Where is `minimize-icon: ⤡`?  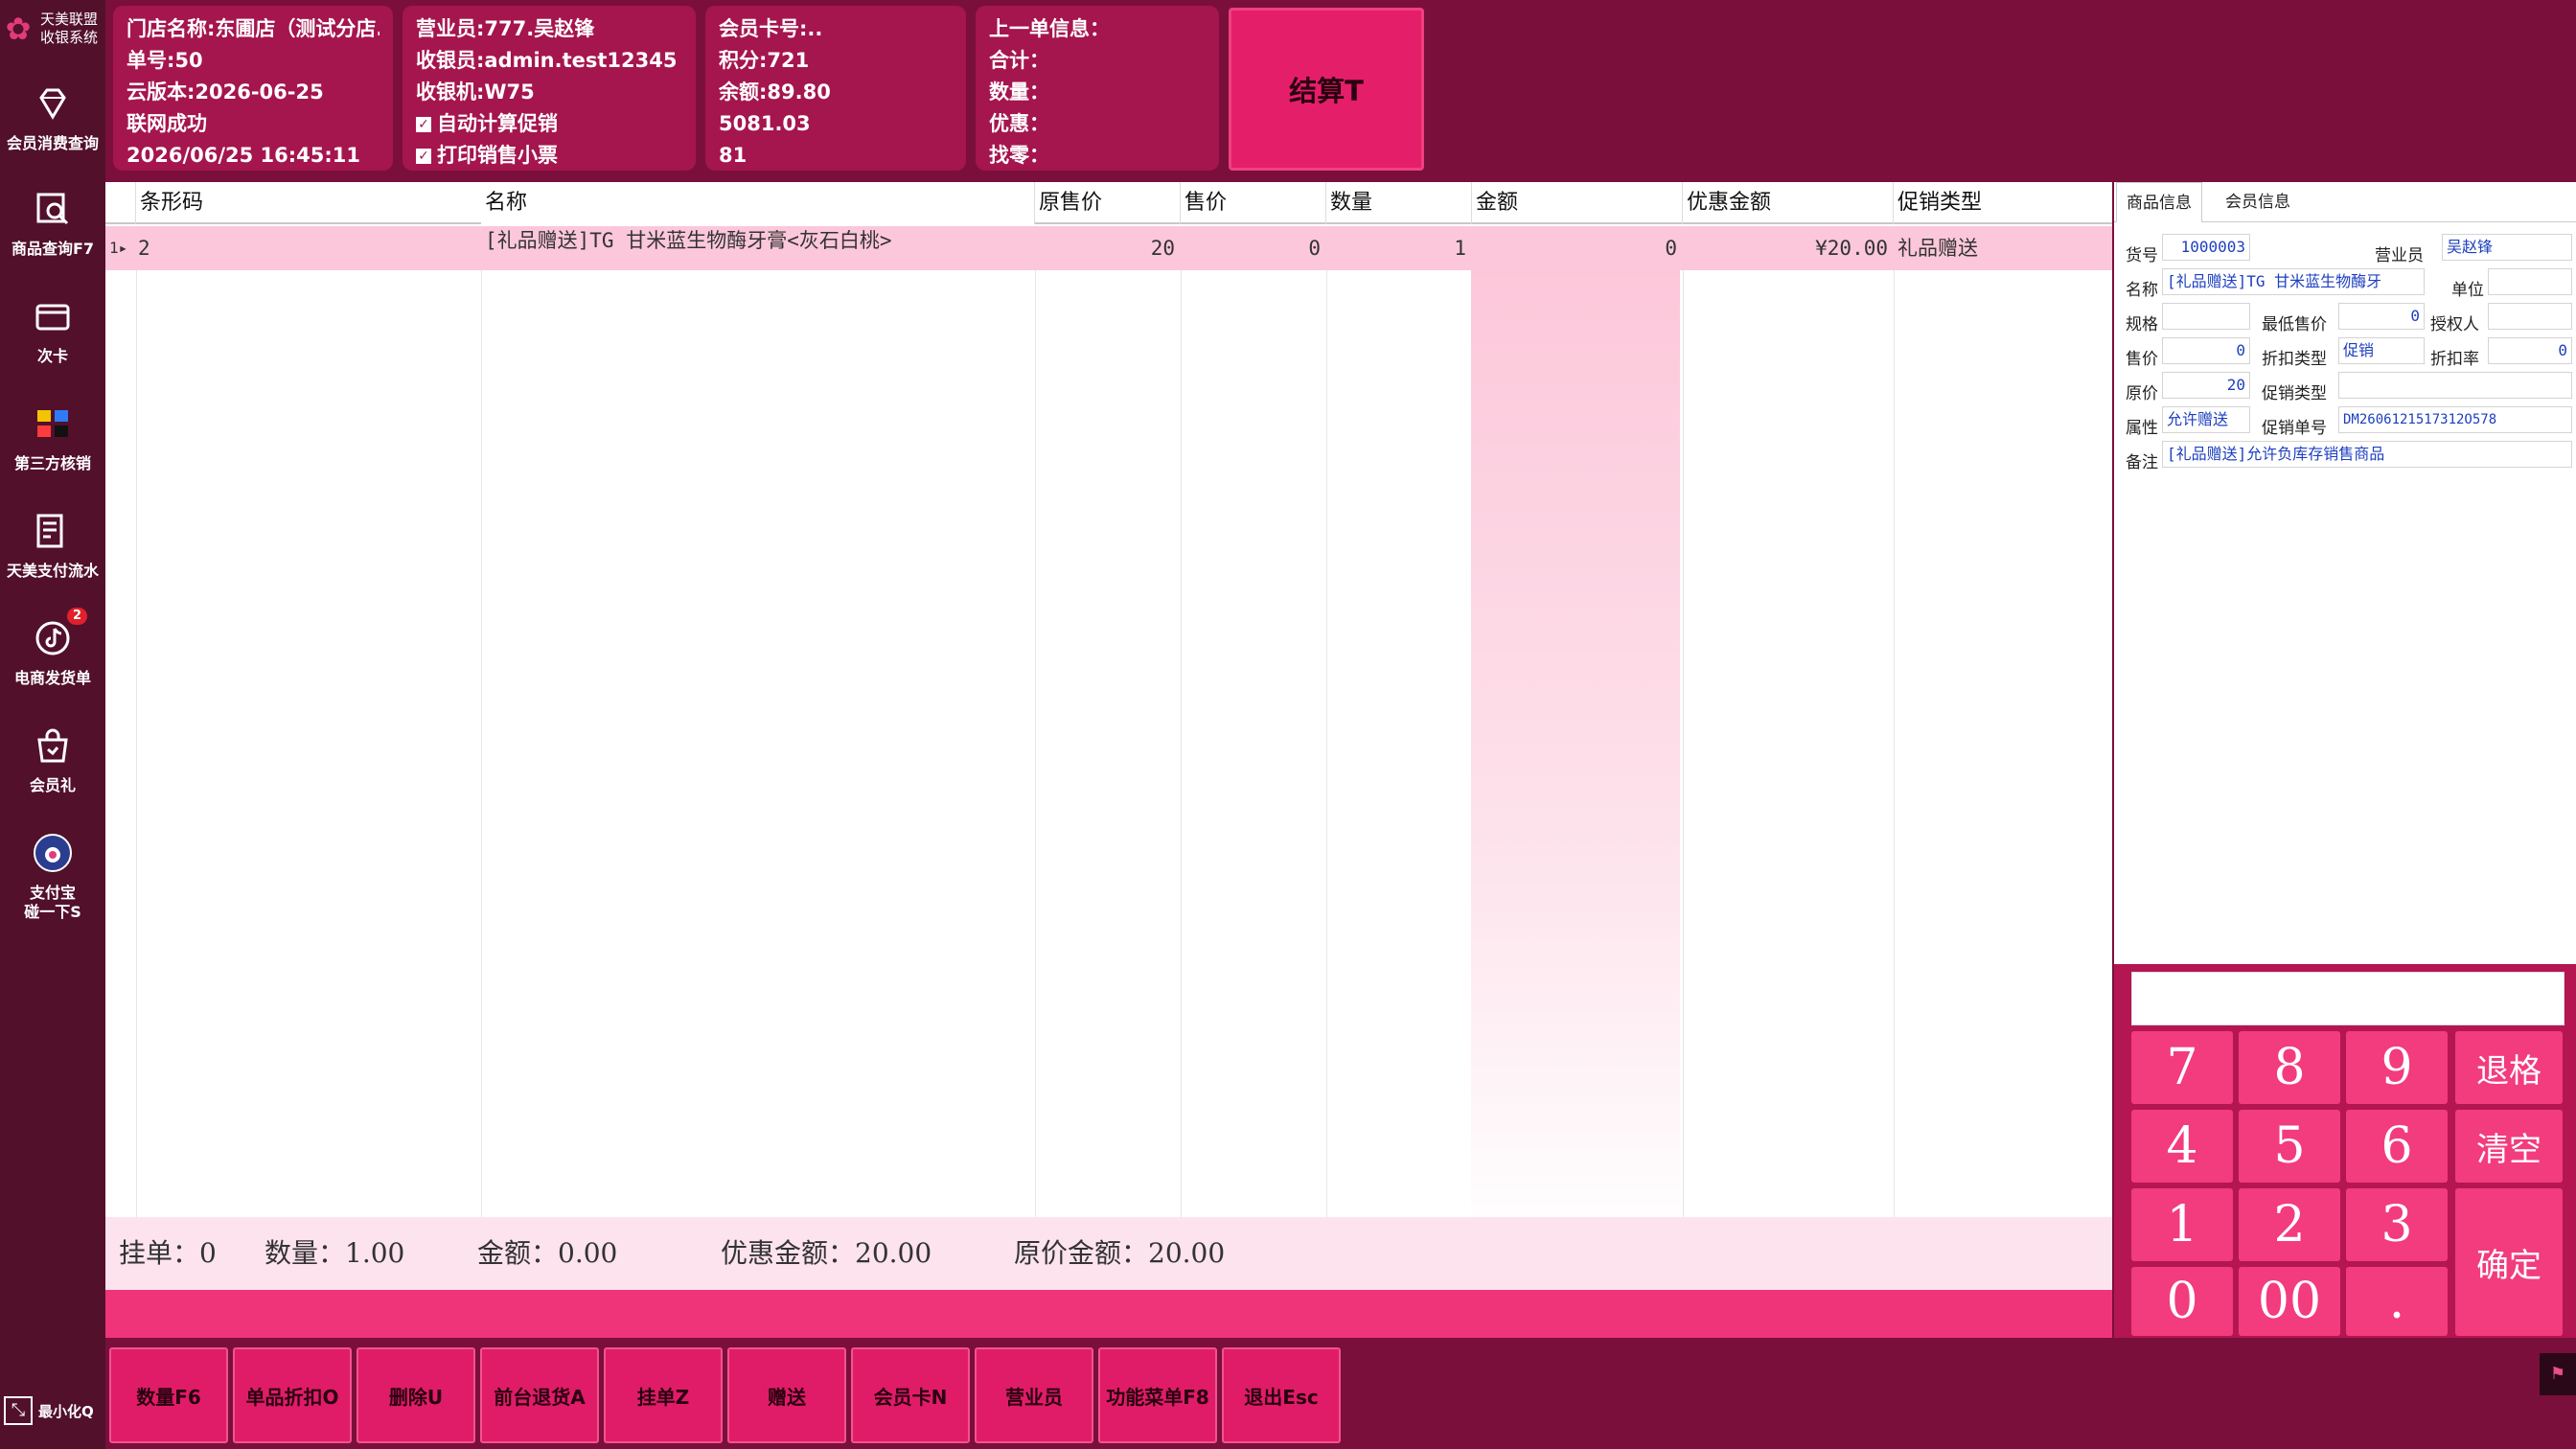 minimize-icon: ⤡ is located at coordinates (18, 1410).